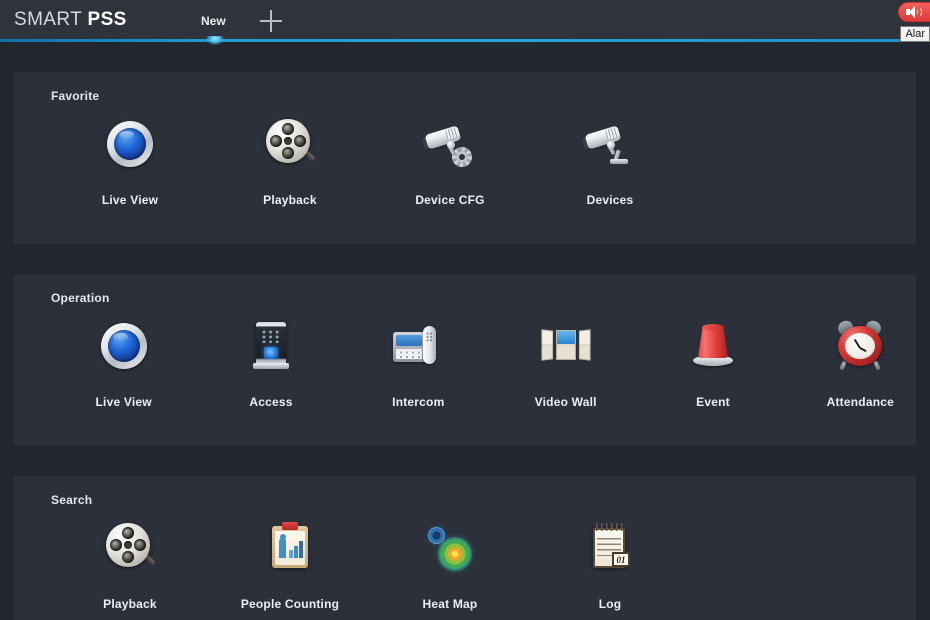 This screenshot has width=930, height=620. I want to click on log-badge-number: 01, so click(621, 559).